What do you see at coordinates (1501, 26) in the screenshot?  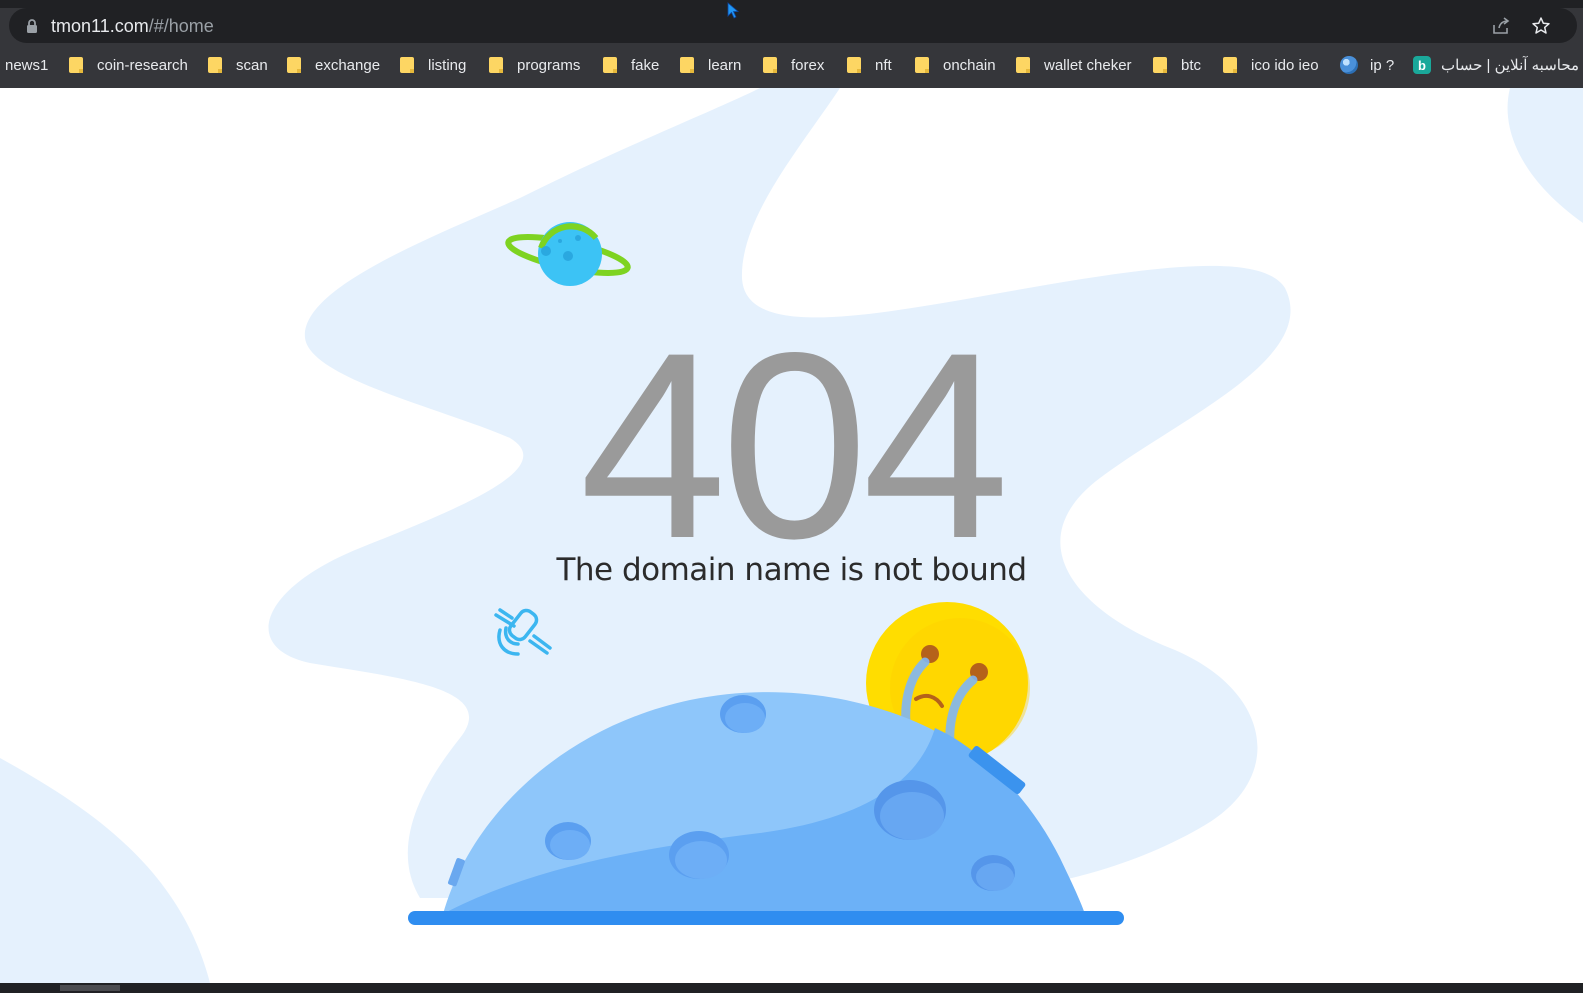 I see `share-icon` at bounding box center [1501, 26].